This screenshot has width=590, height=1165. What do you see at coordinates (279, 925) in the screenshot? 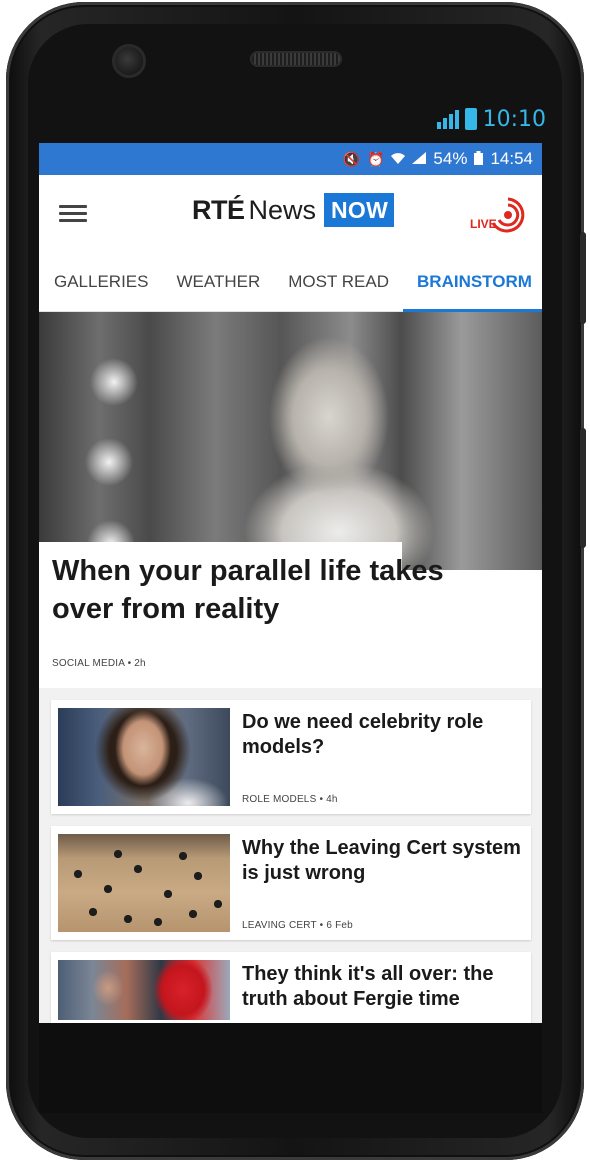
I see `article-category: LEAVING CERT` at bounding box center [279, 925].